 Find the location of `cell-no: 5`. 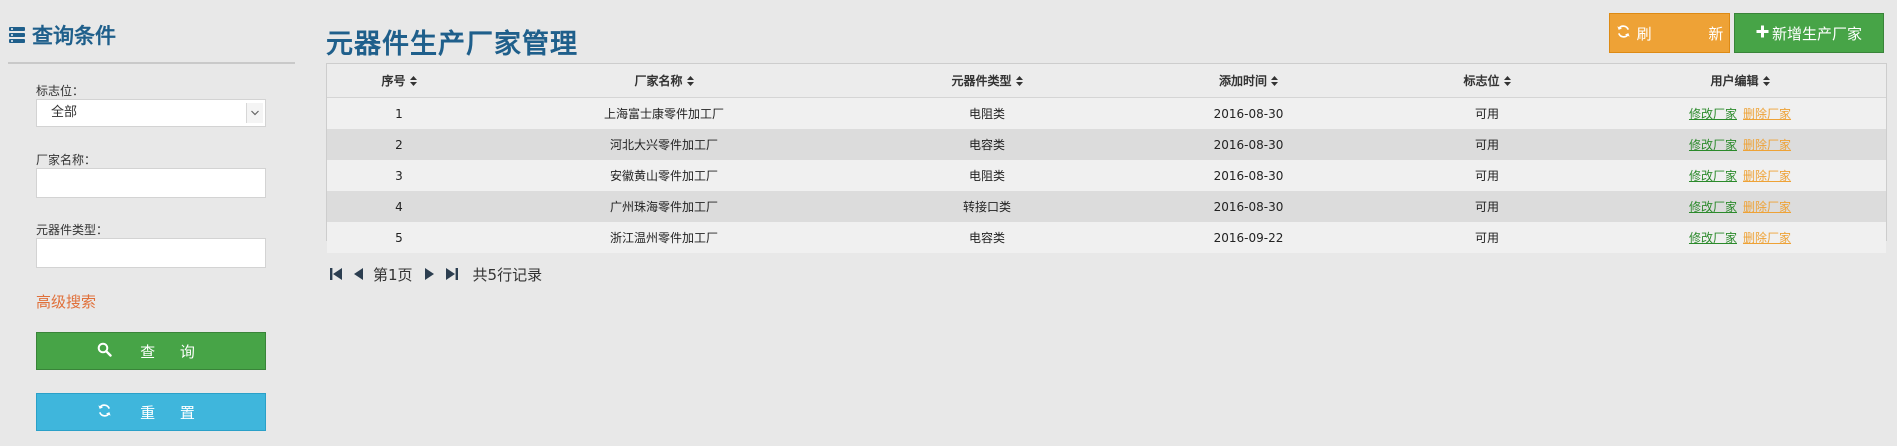

cell-no: 5 is located at coordinates (399, 237).